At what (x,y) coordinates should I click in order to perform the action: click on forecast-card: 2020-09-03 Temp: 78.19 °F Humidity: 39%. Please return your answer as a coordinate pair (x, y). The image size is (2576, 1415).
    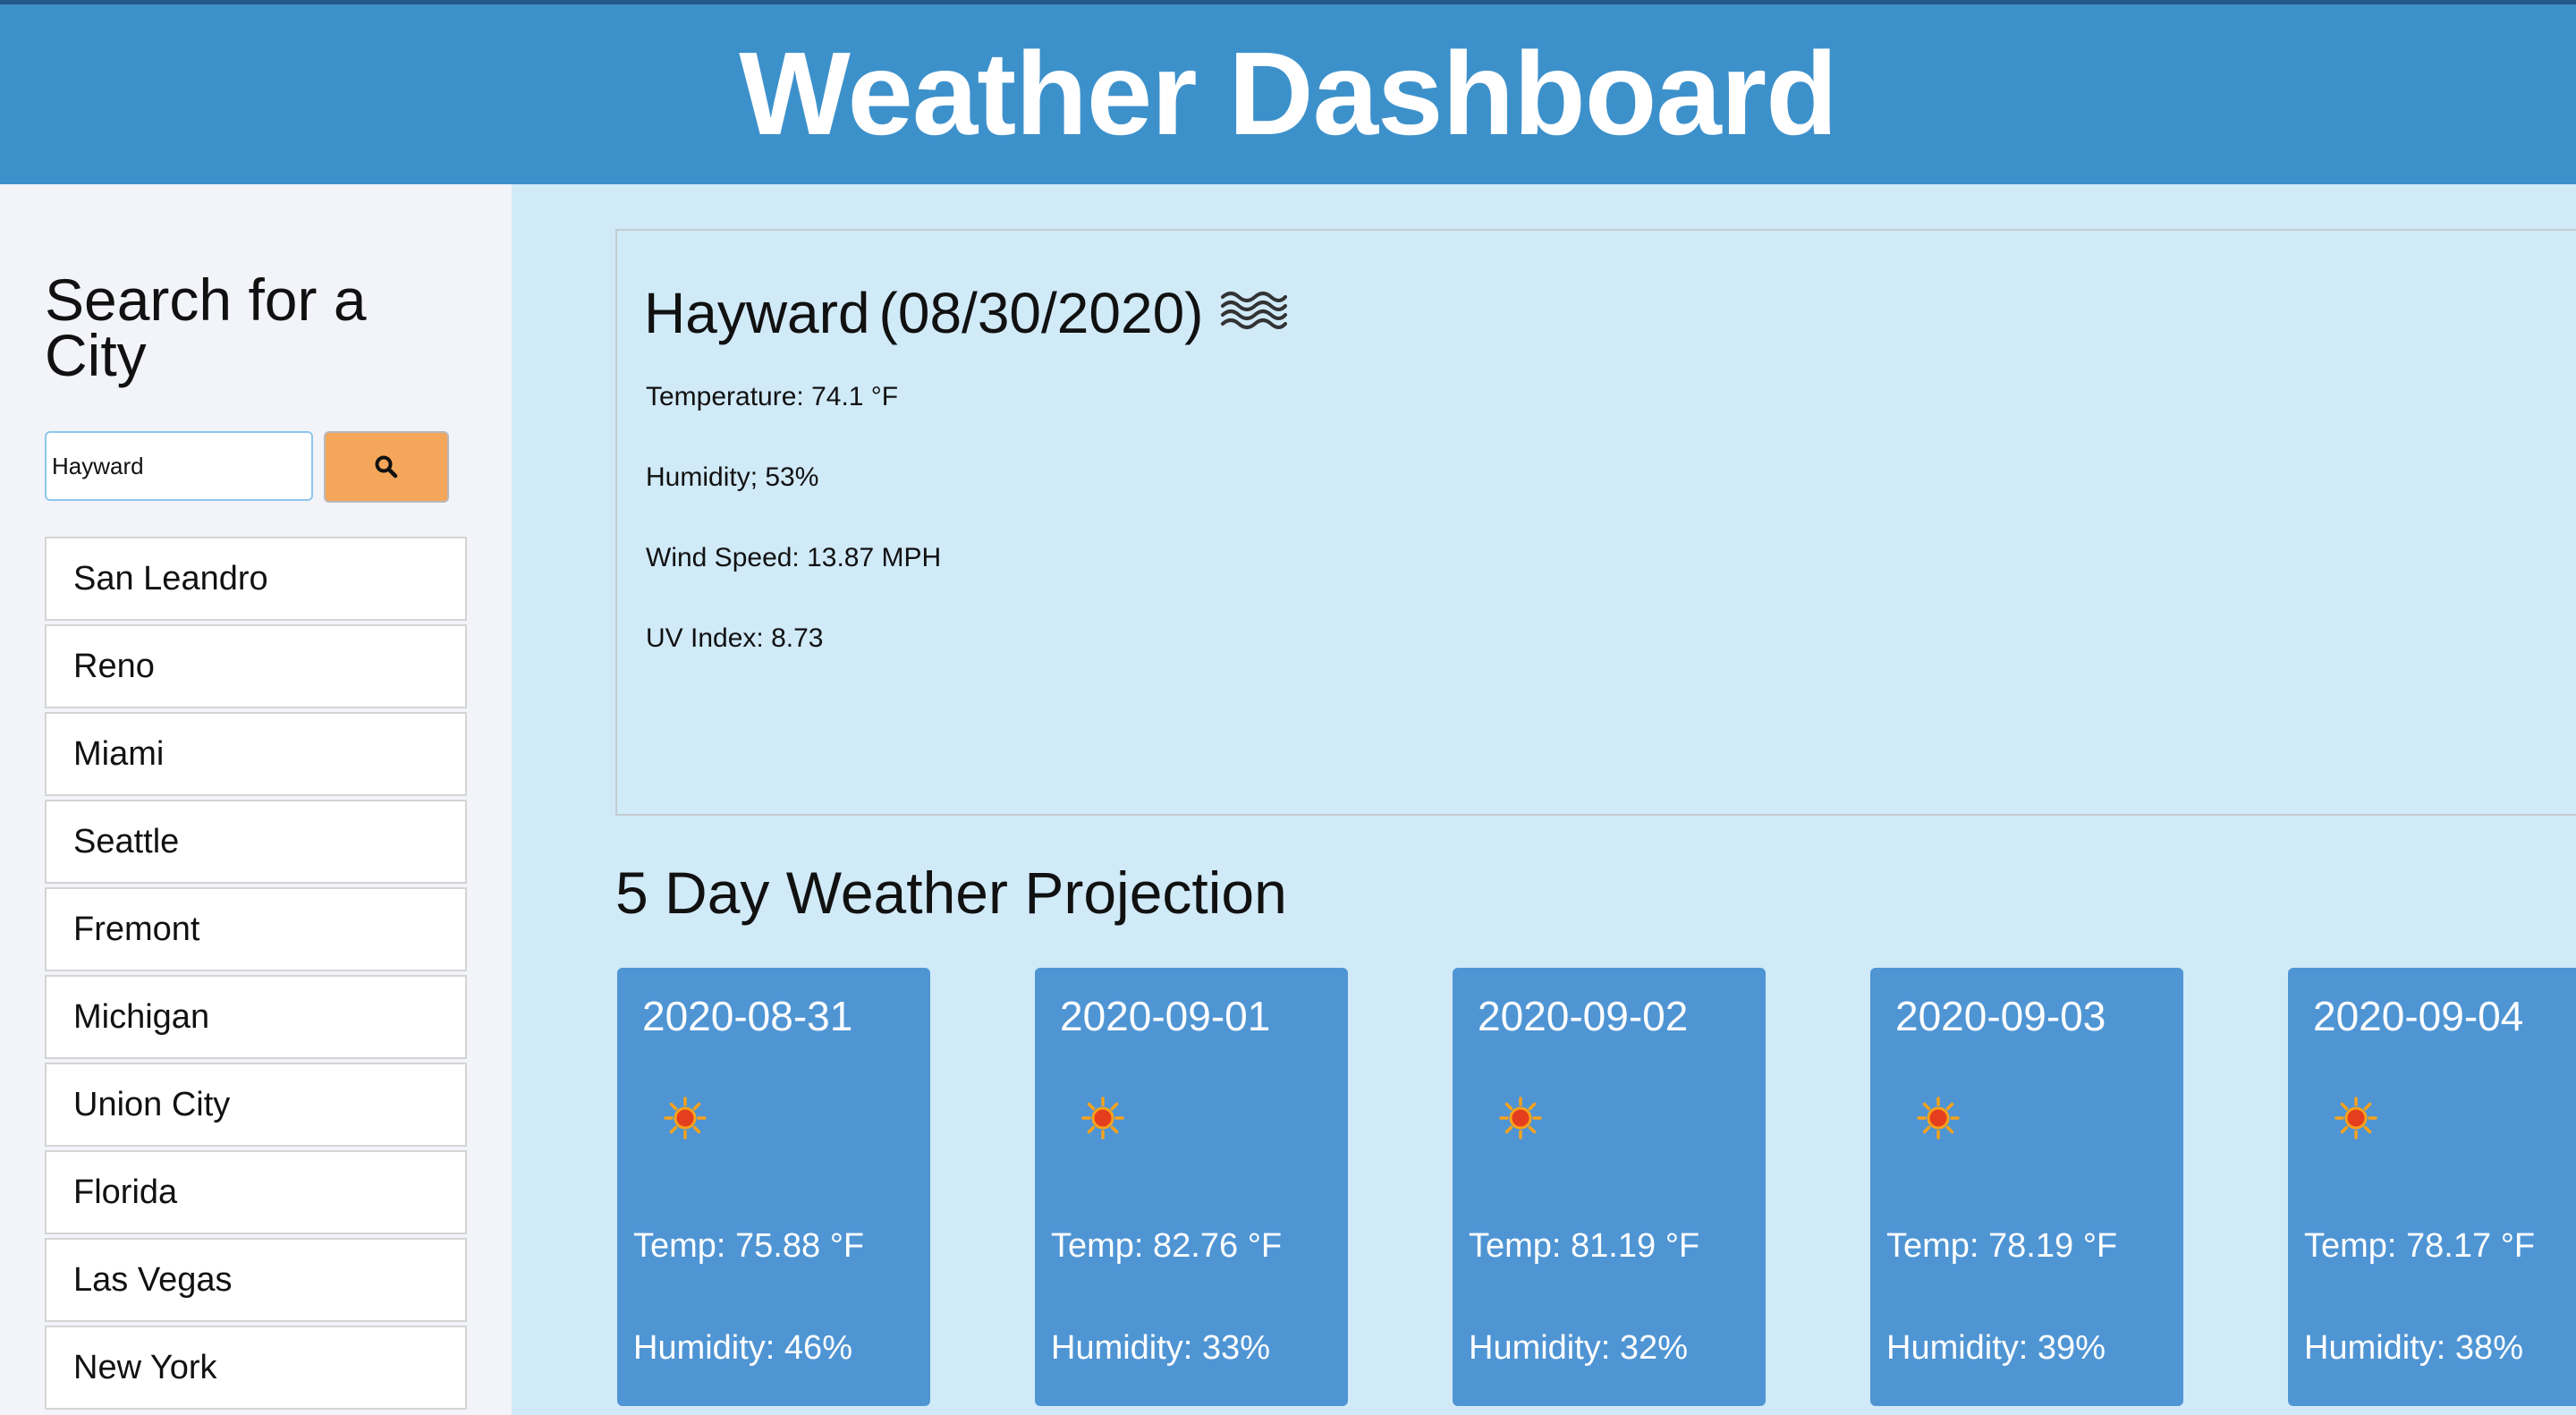
    Looking at the image, I should click on (2026, 1187).